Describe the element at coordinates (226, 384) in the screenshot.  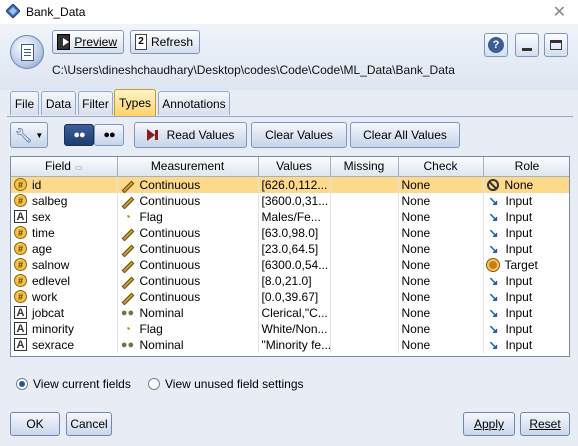
I see `view-unused-fields-option: View unused field settings` at that location.